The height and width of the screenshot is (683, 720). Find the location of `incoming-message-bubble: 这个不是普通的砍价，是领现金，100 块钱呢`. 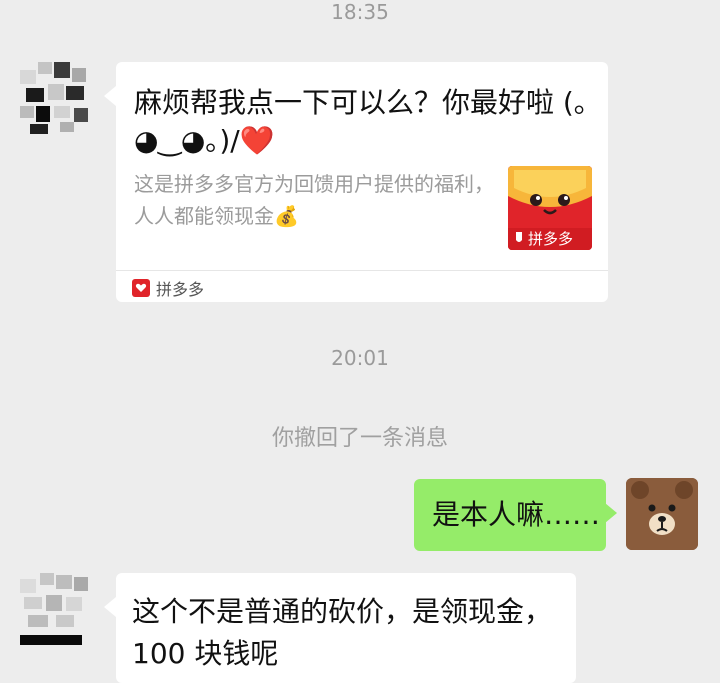

incoming-message-bubble: 这个不是普通的砍价，是领现金，100 块钱呢 is located at coordinates (340, 628).